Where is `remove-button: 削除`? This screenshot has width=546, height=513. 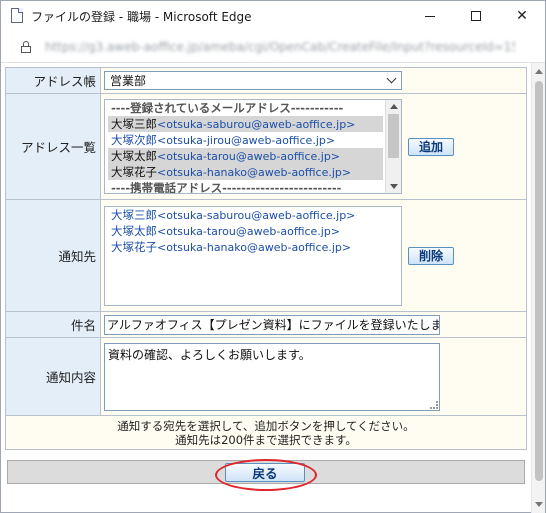 remove-button: 削除 is located at coordinates (431, 255).